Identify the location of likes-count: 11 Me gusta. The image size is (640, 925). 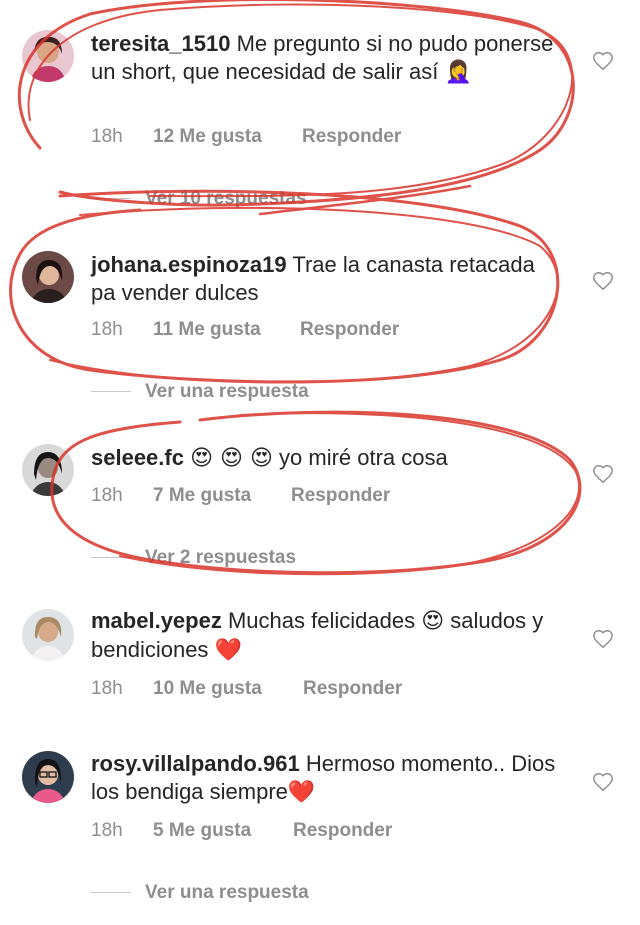
(207, 330).